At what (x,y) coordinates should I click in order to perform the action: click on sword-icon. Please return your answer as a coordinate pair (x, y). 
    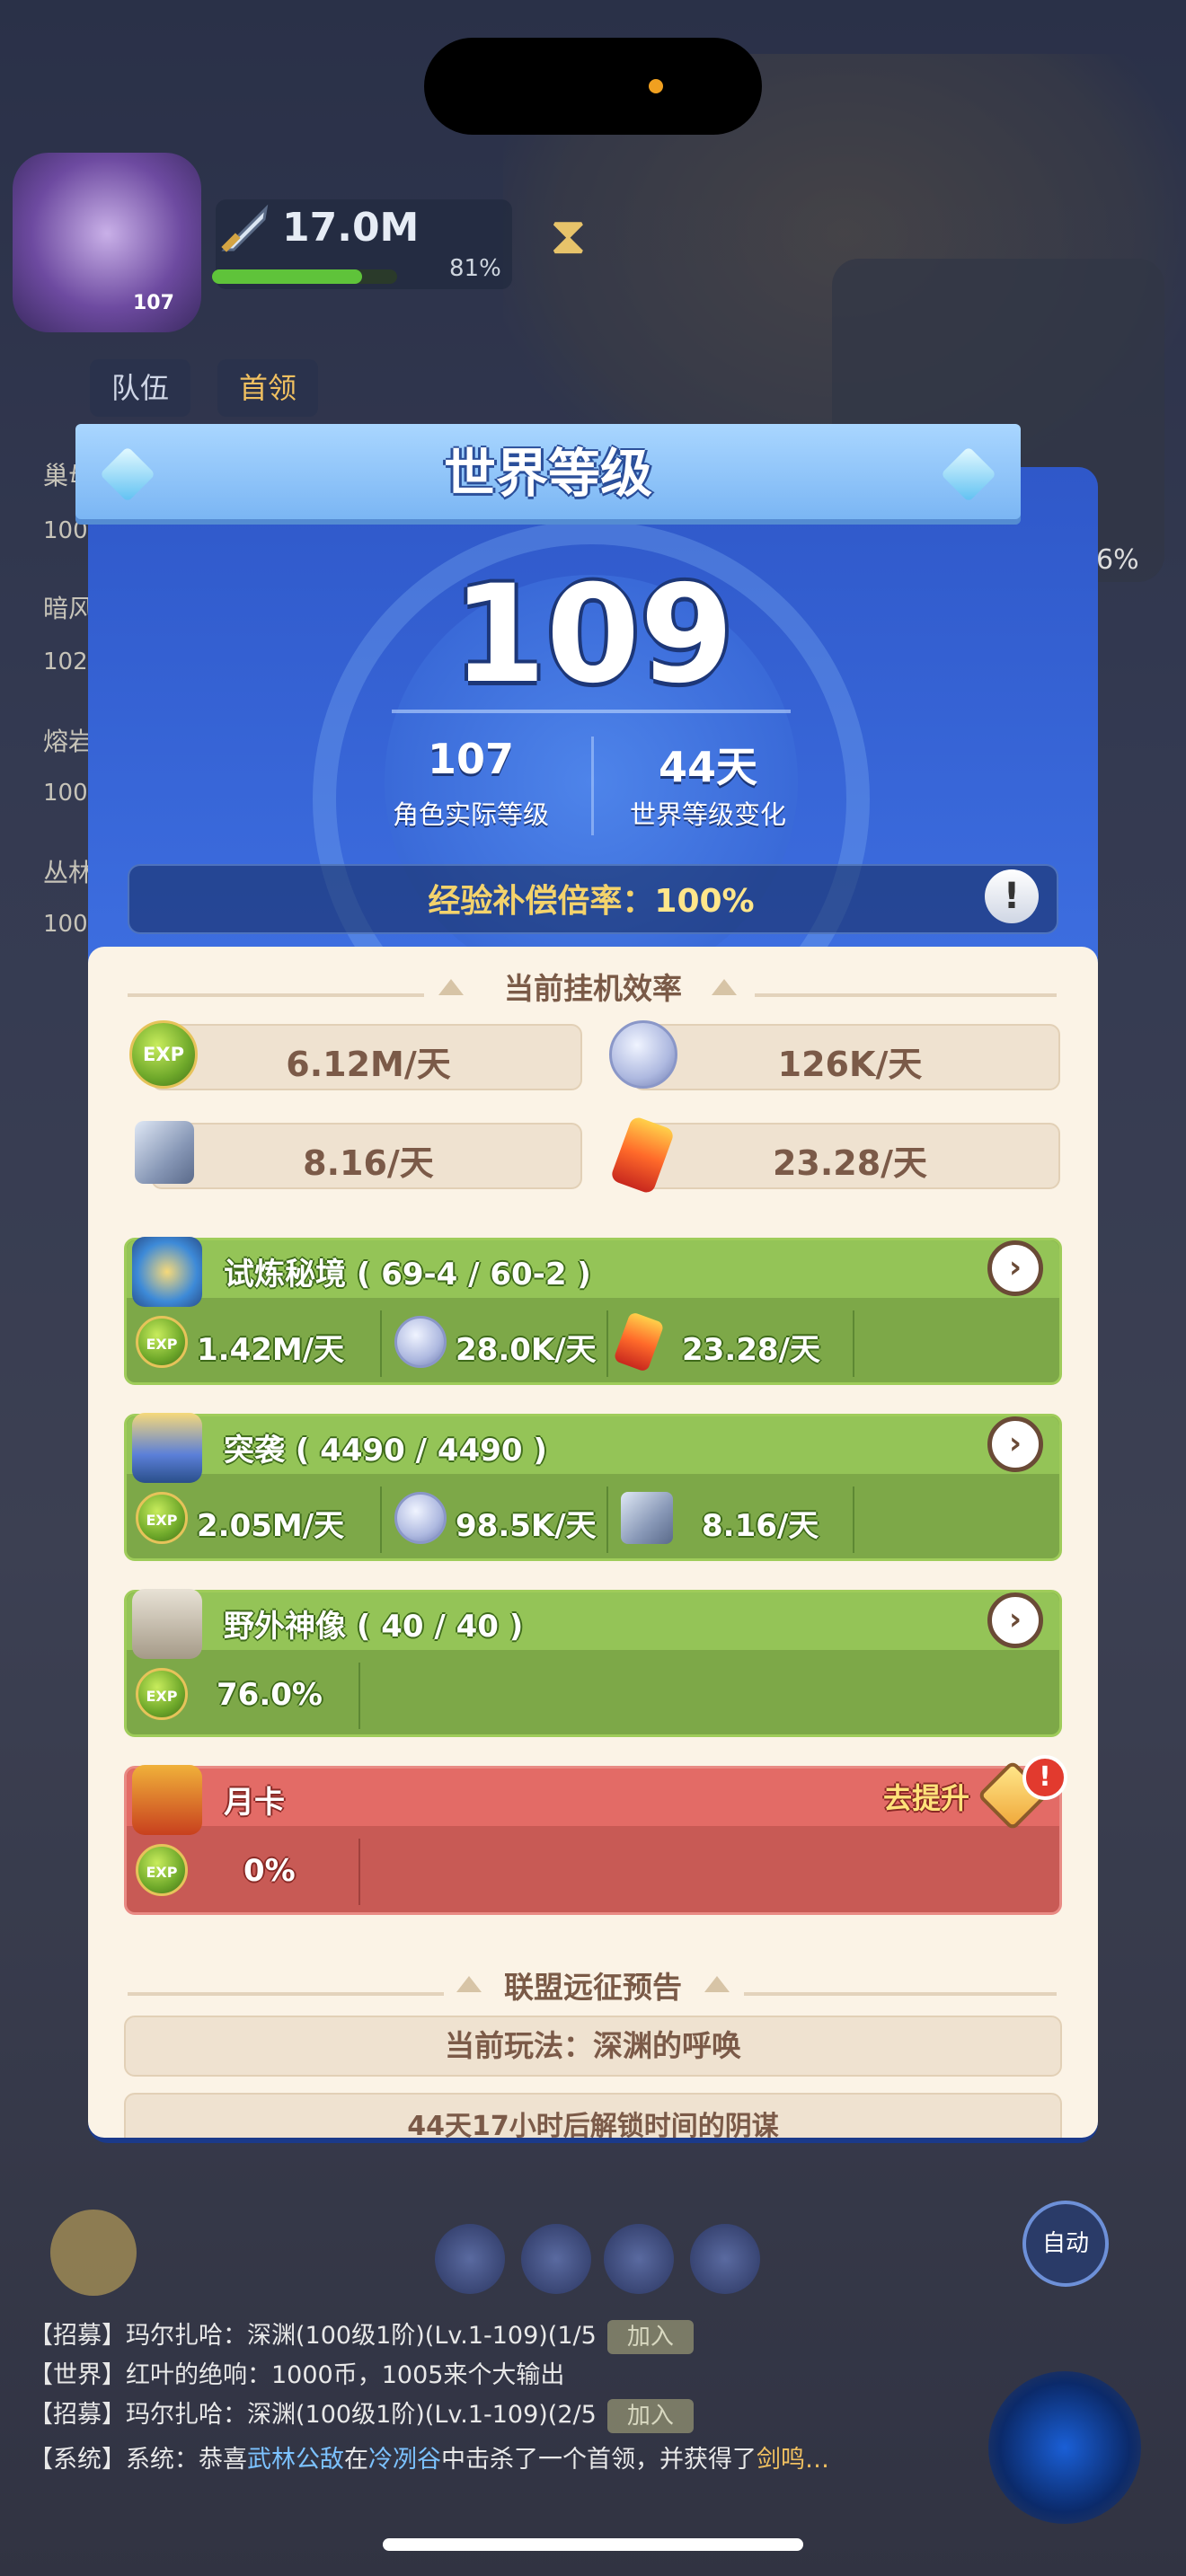
    Looking at the image, I should click on (245, 229).